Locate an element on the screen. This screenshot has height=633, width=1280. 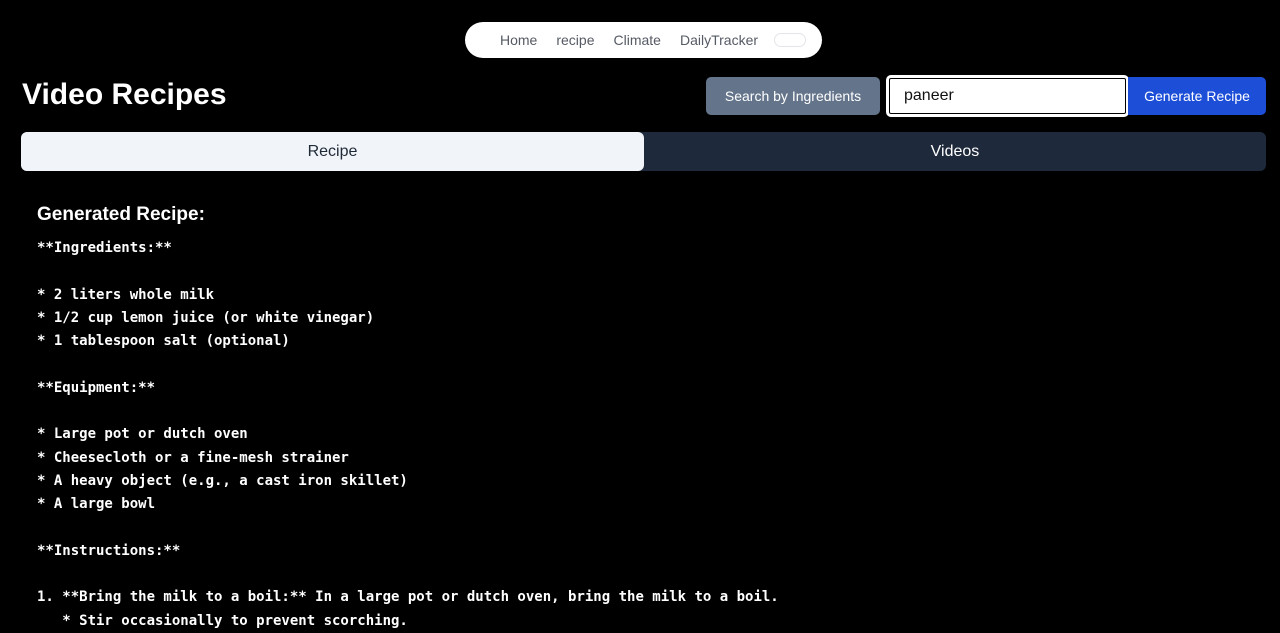
tab-videos: Videos is located at coordinates (955, 151).